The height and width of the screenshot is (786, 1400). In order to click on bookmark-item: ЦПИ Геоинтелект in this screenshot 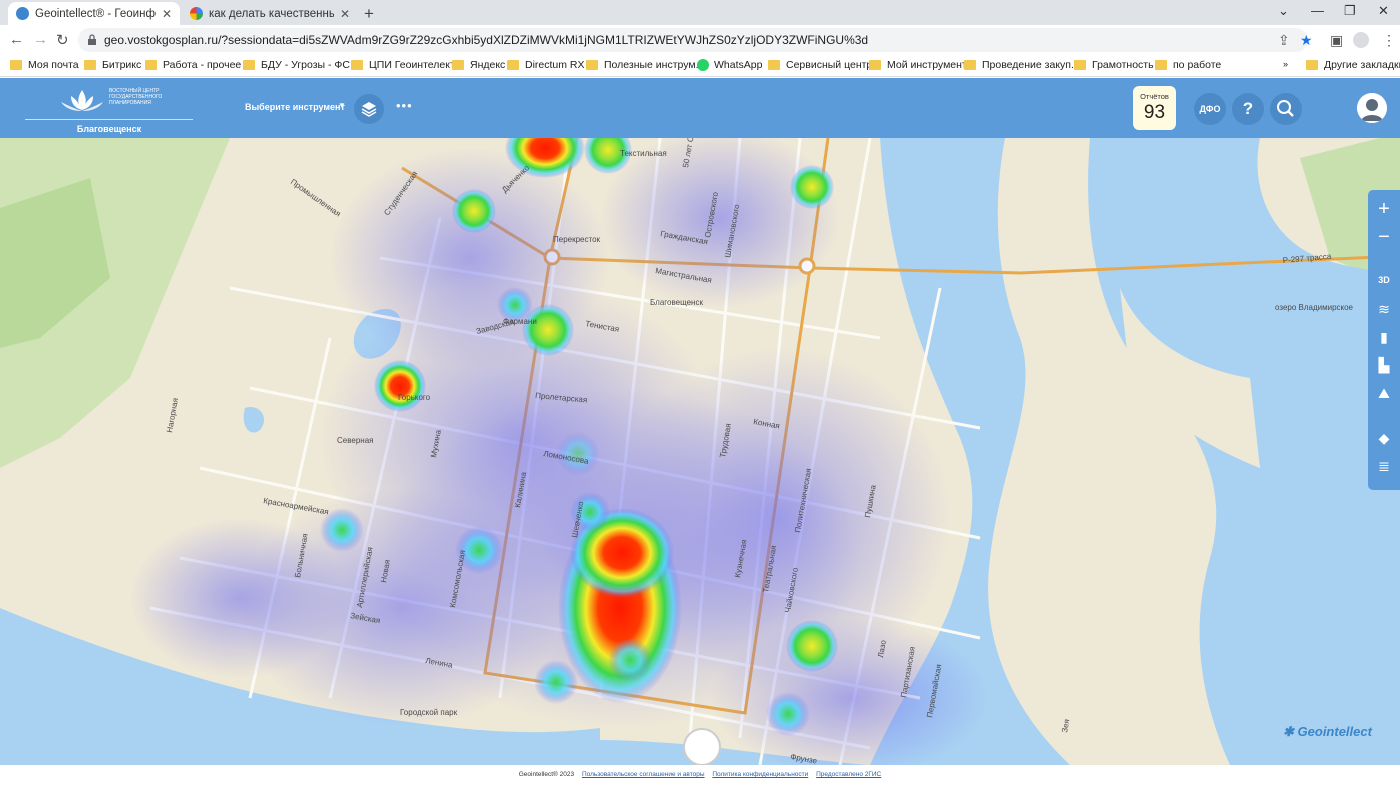, I will do `click(403, 65)`.